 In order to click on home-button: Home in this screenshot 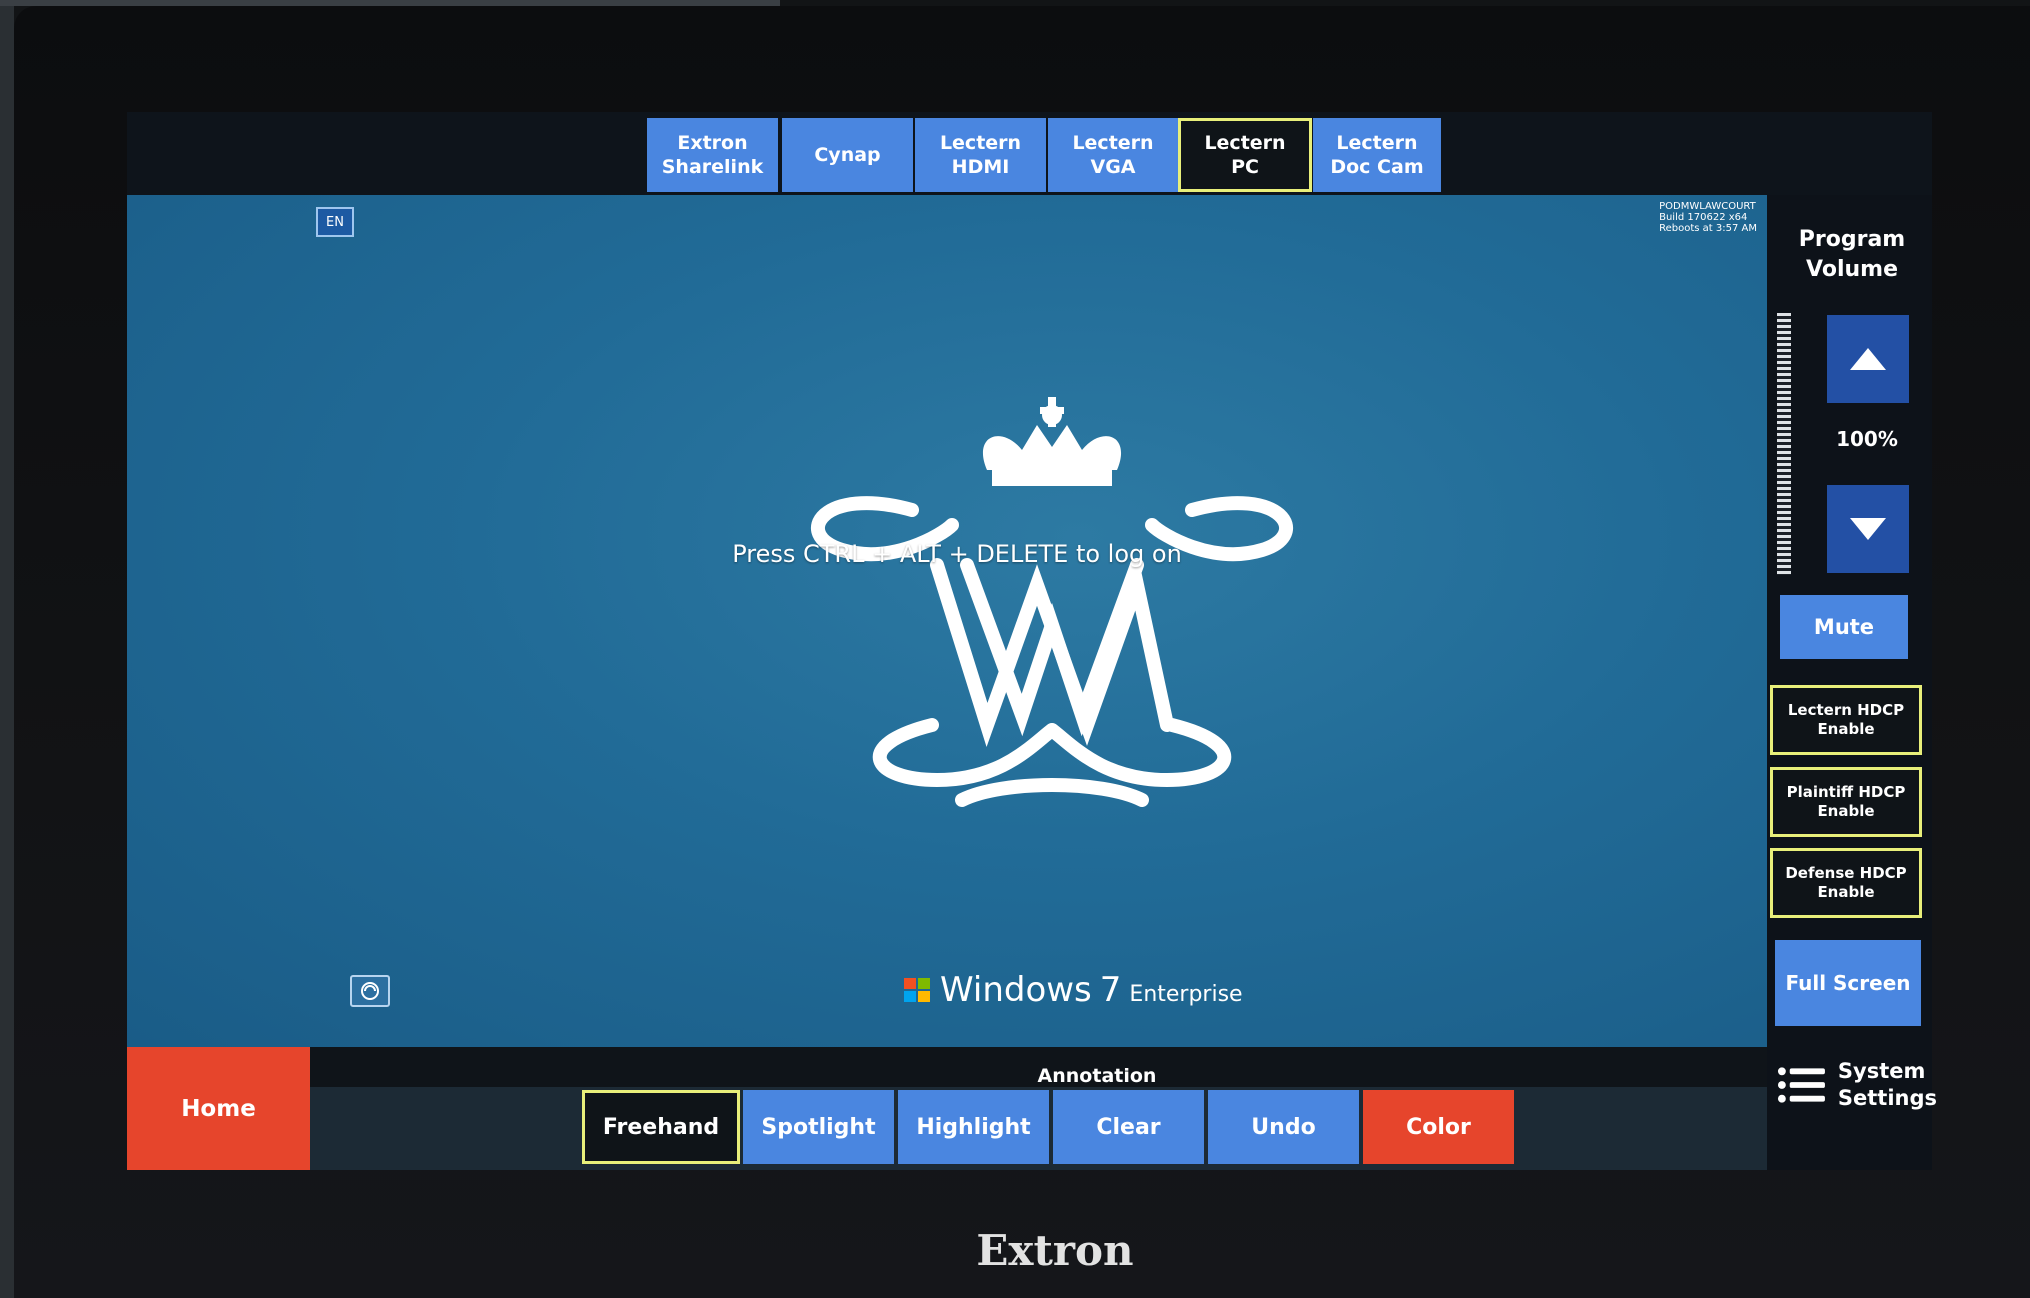, I will do `click(218, 1108)`.